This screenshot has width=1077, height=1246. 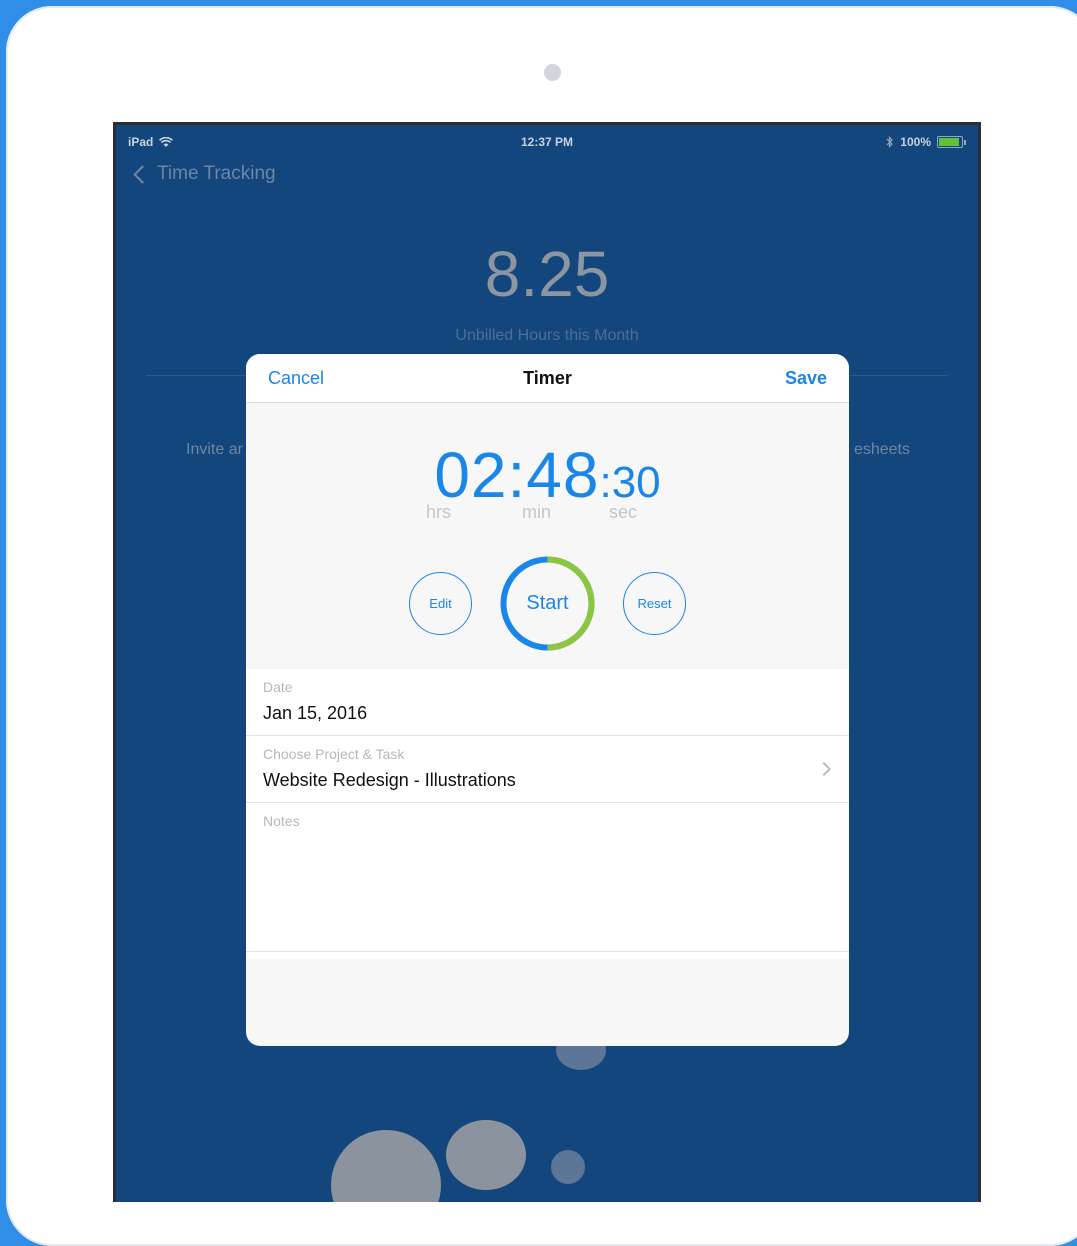 What do you see at coordinates (824, 769) in the screenshot?
I see `chevron-right-icon` at bounding box center [824, 769].